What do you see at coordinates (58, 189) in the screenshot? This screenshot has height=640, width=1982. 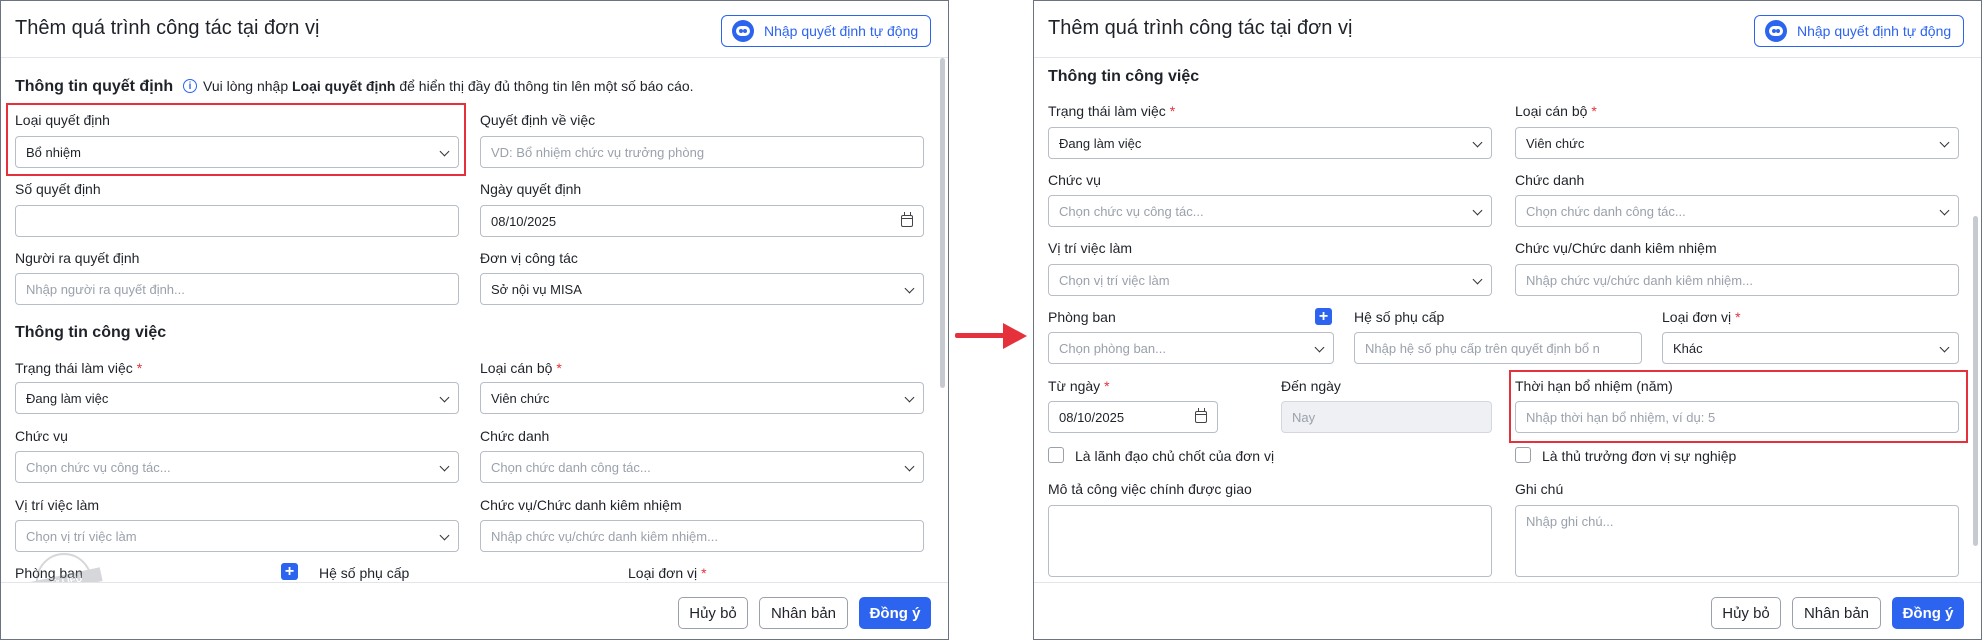 I see `decision-number-label: Số quyết định` at bounding box center [58, 189].